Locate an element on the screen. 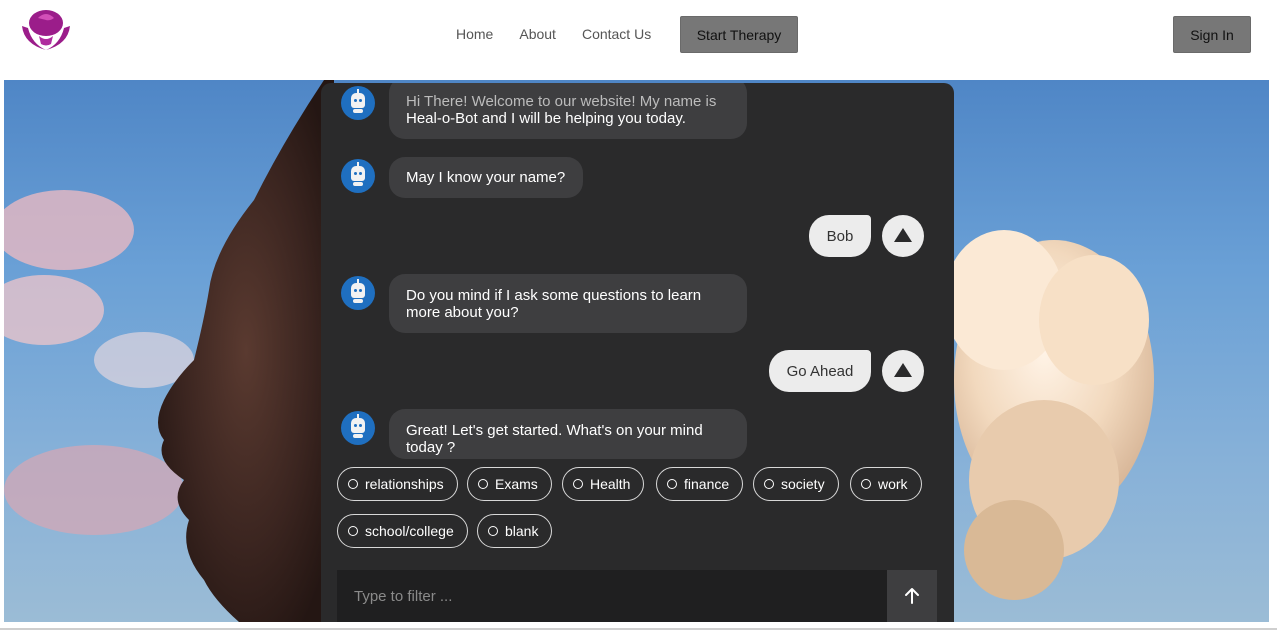 The height and width of the screenshot is (630, 1277). option-label: blank is located at coordinates (522, 531).